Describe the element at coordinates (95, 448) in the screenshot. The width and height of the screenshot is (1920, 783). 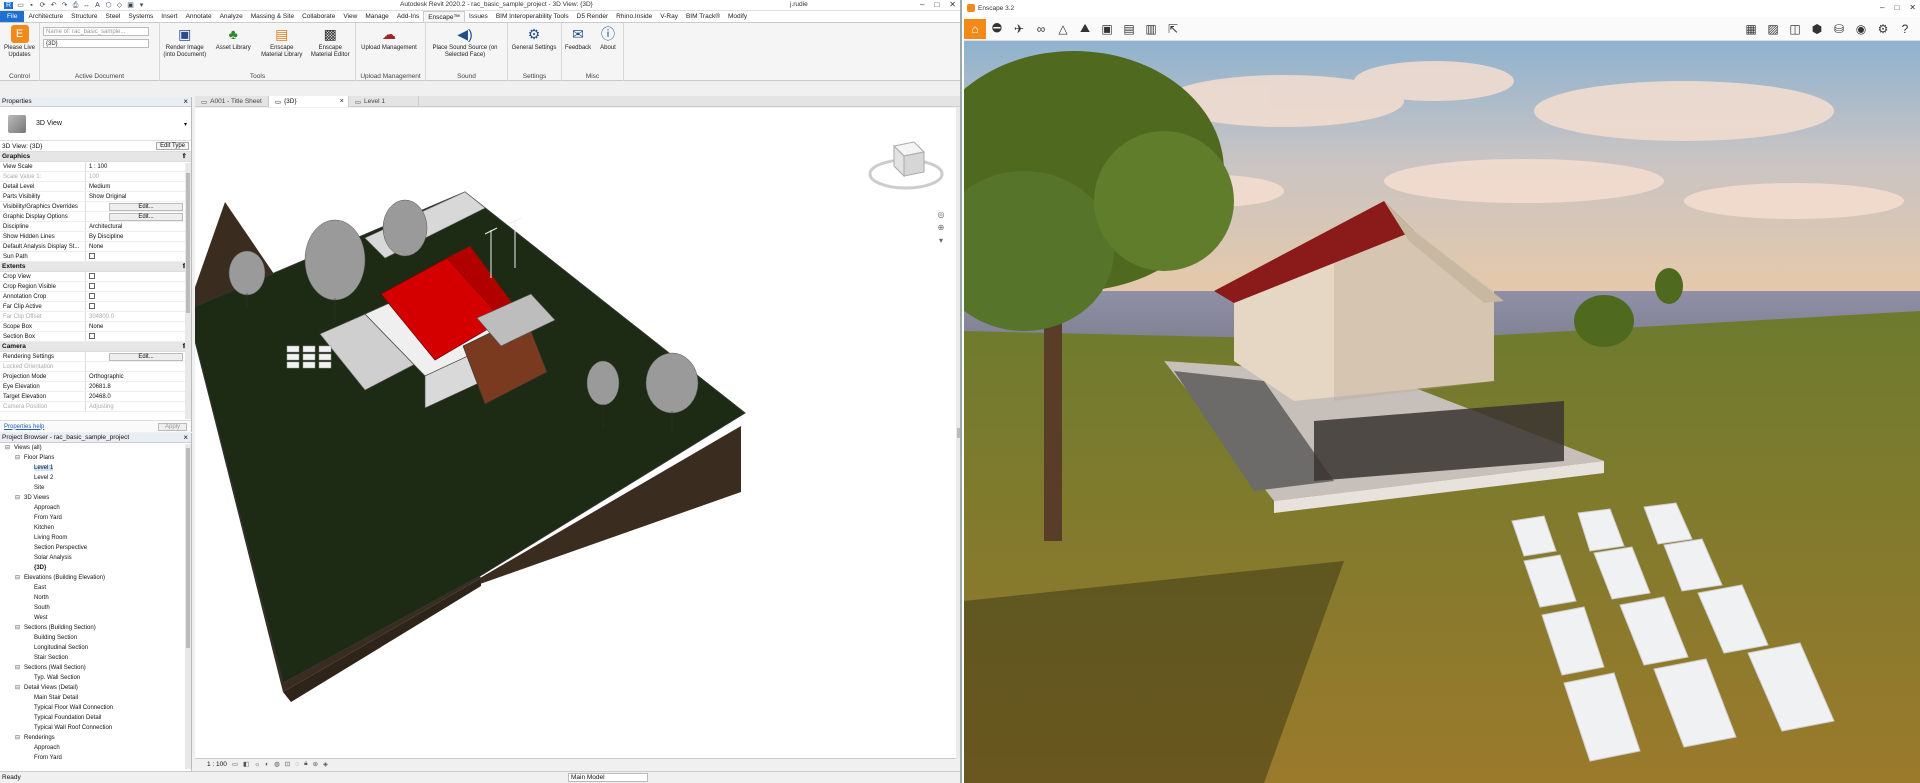
I see `browser-item: ⊟ Views (all)` at that location.